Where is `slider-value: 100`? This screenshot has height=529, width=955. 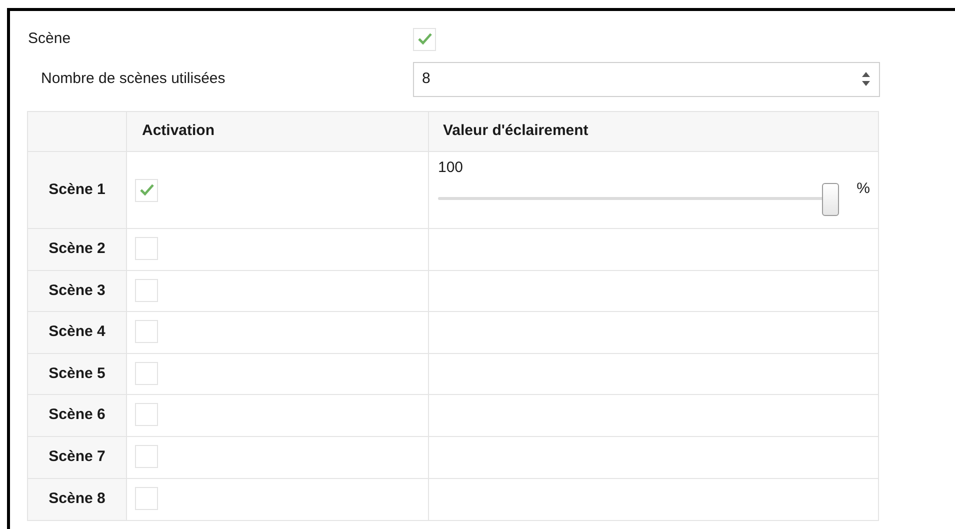
slider-value: 100 is located at coordinates (451, 168).